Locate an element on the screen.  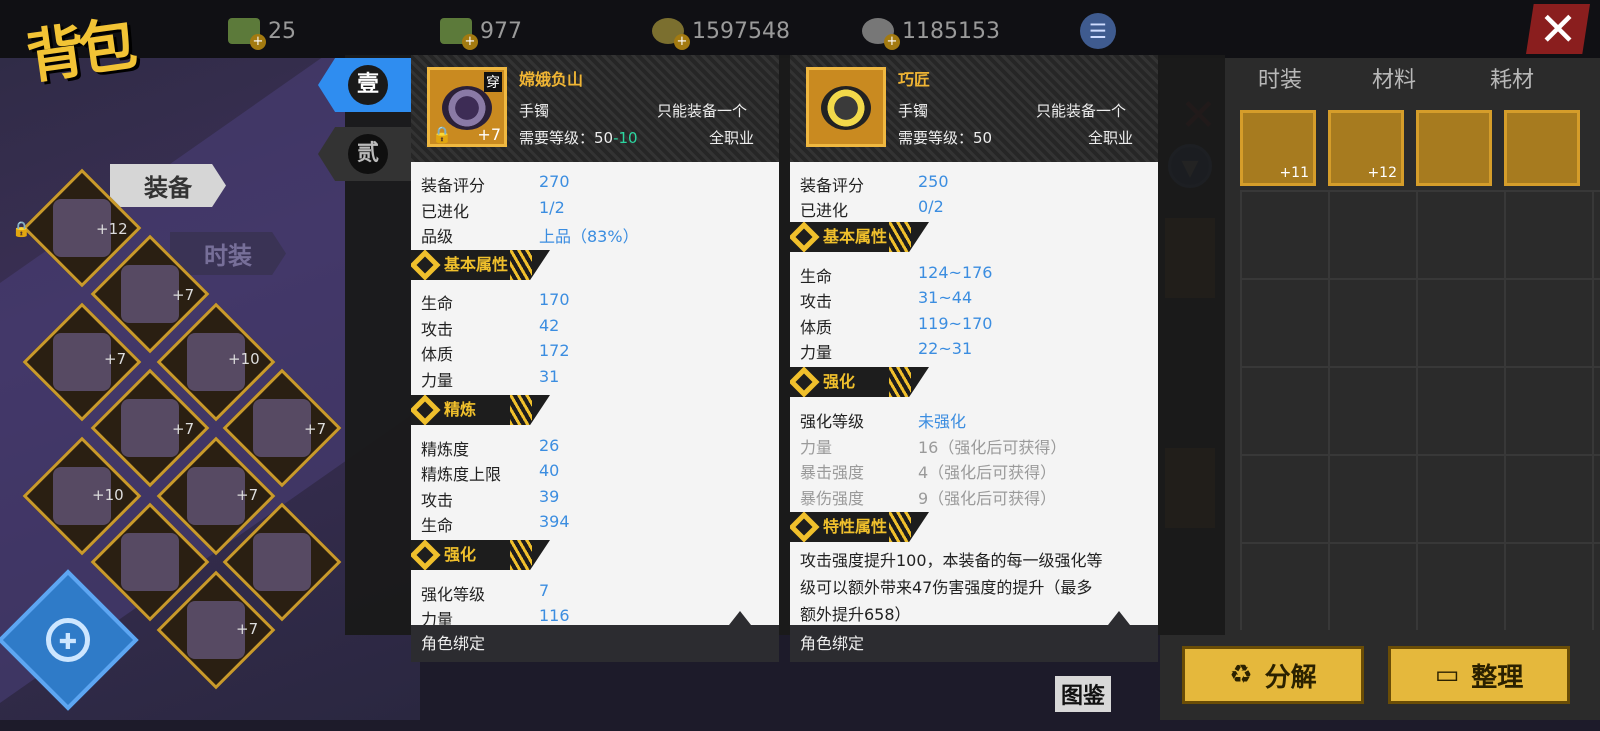
currency-value: 1185153 is located at coordinates (951, 31).